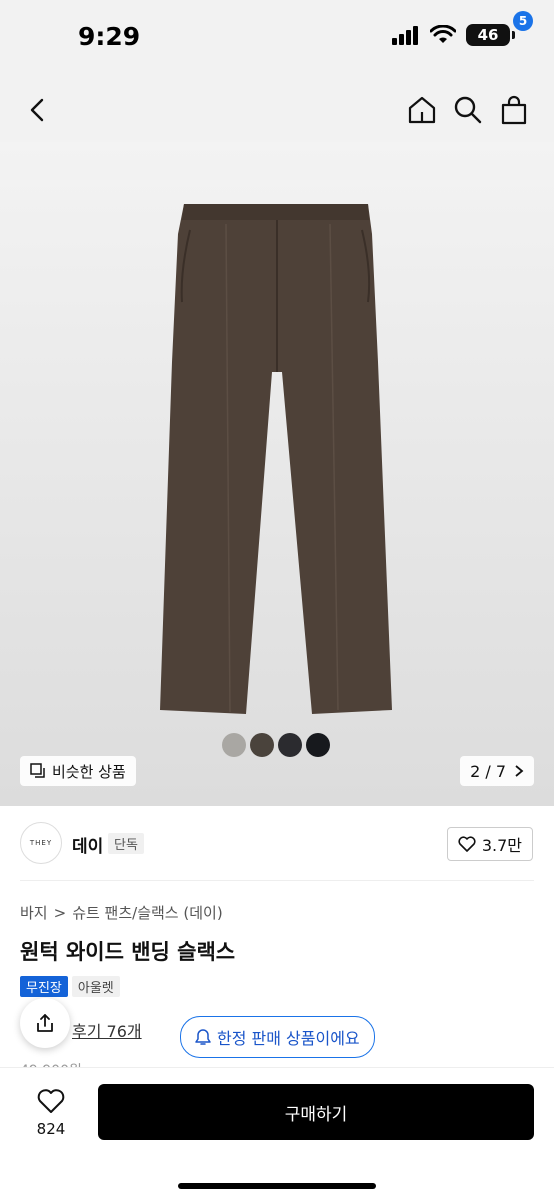 The width and height of the screenshot is (554, 1200). I want to click on signal-icon, so click(405, 35).